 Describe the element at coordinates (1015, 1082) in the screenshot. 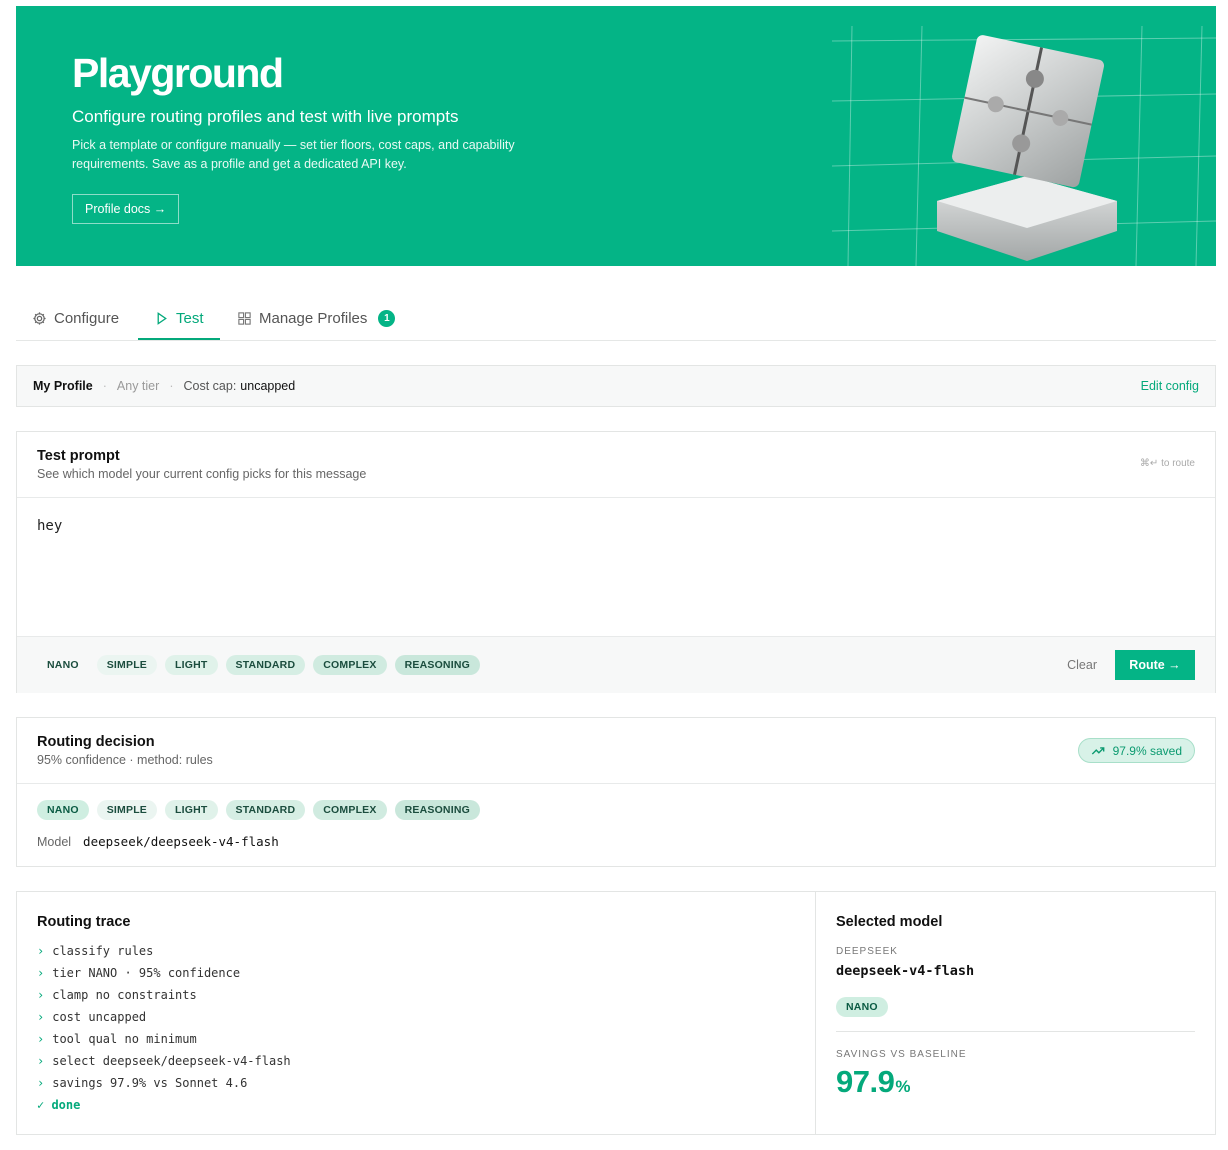

I see `savings-value: 97.9 %` at that location.